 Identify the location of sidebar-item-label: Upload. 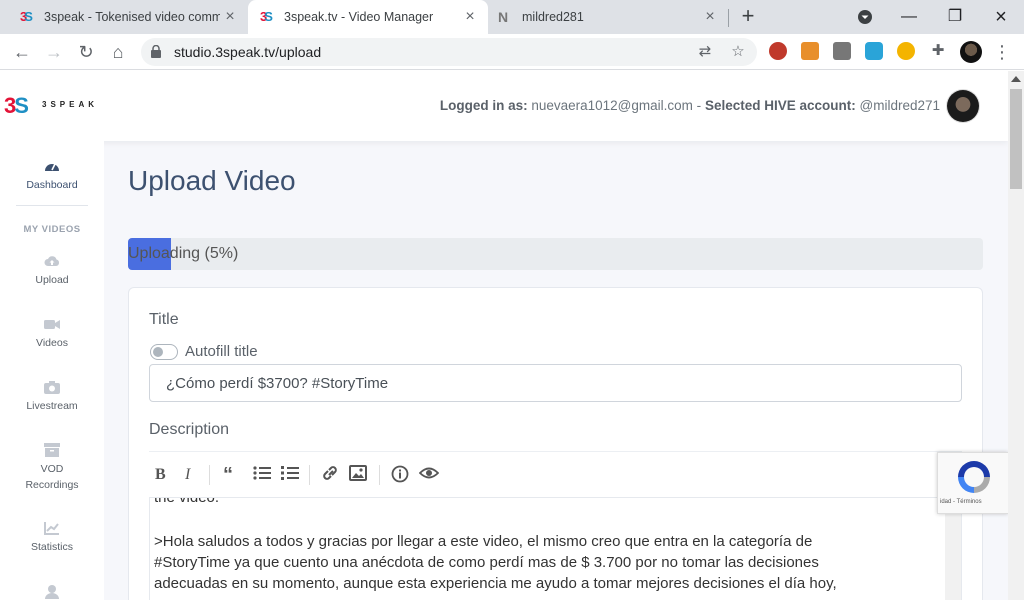
(52, 280).